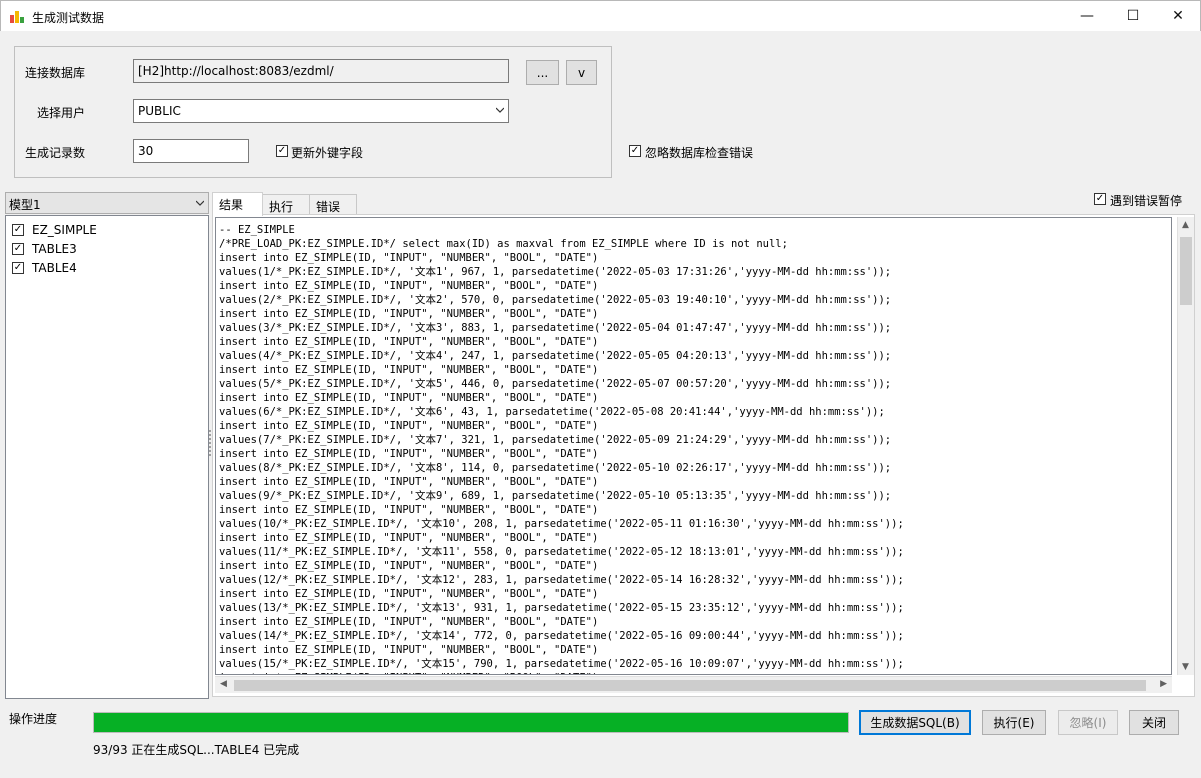 The width and height of the screenshot is (1201, 778). I want to click on scroll-right-icon: ▶, so click(1163, 684).